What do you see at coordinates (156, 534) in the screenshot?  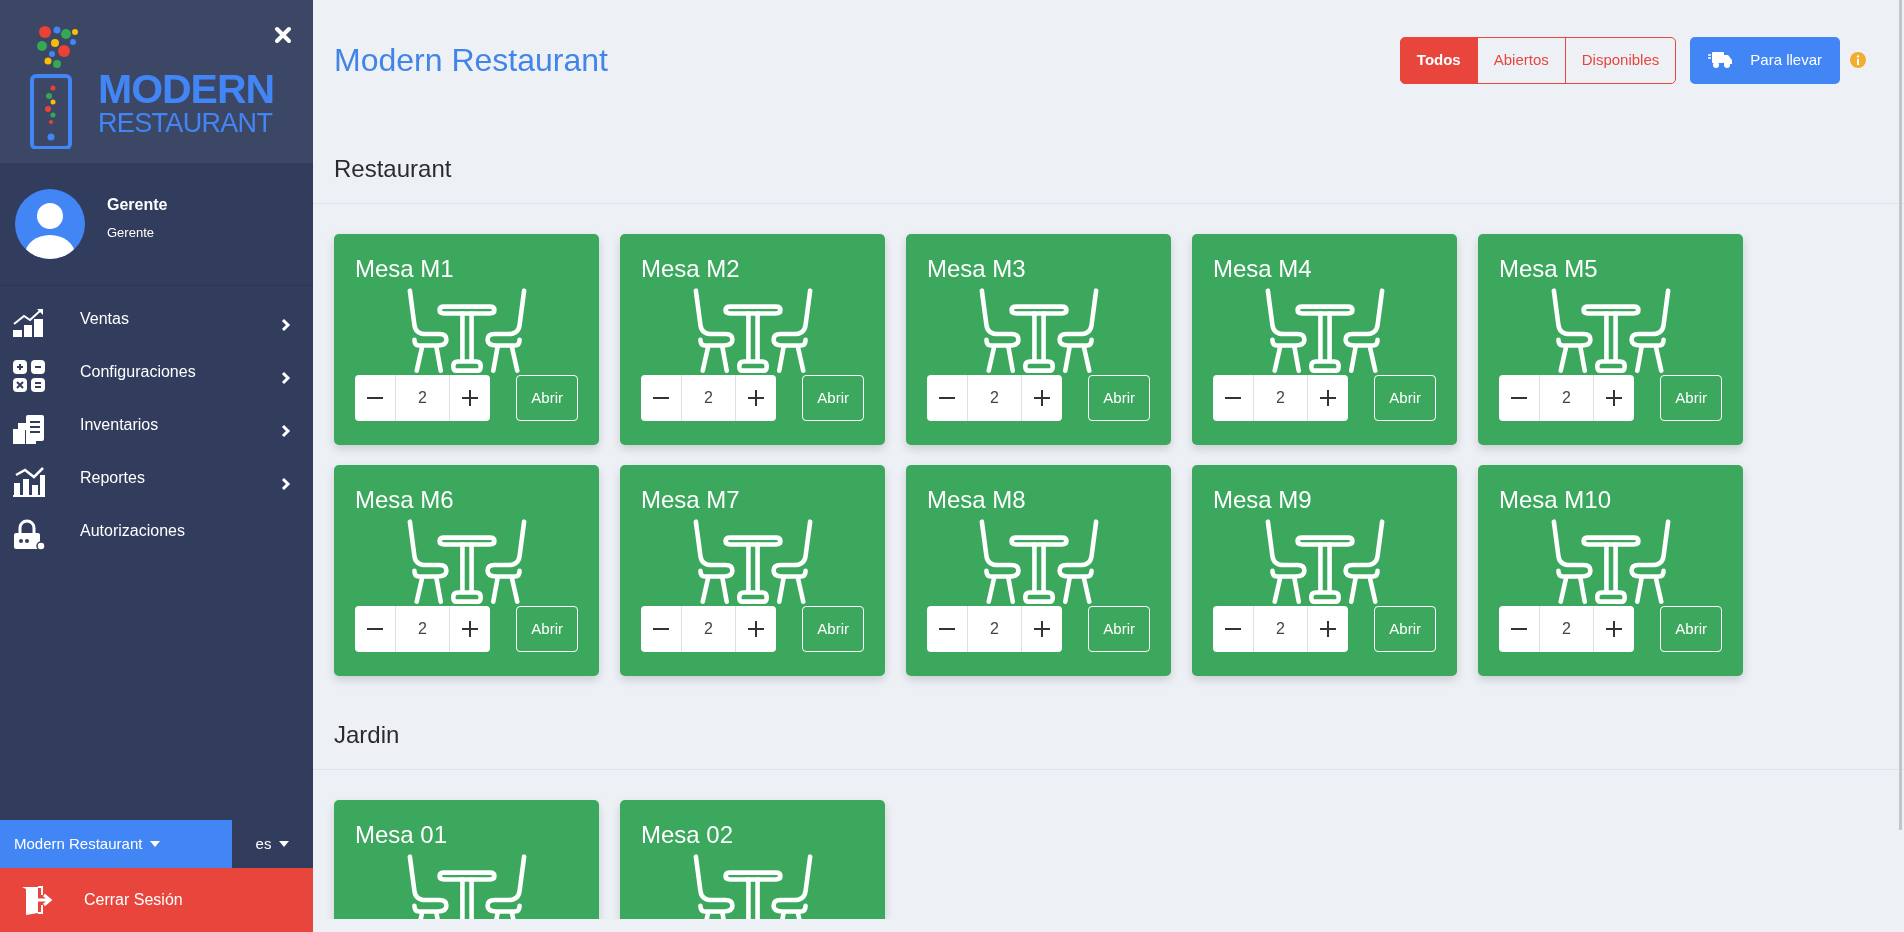 I see `menu-item: Autorizaciones` at bounding box center [156, 534].